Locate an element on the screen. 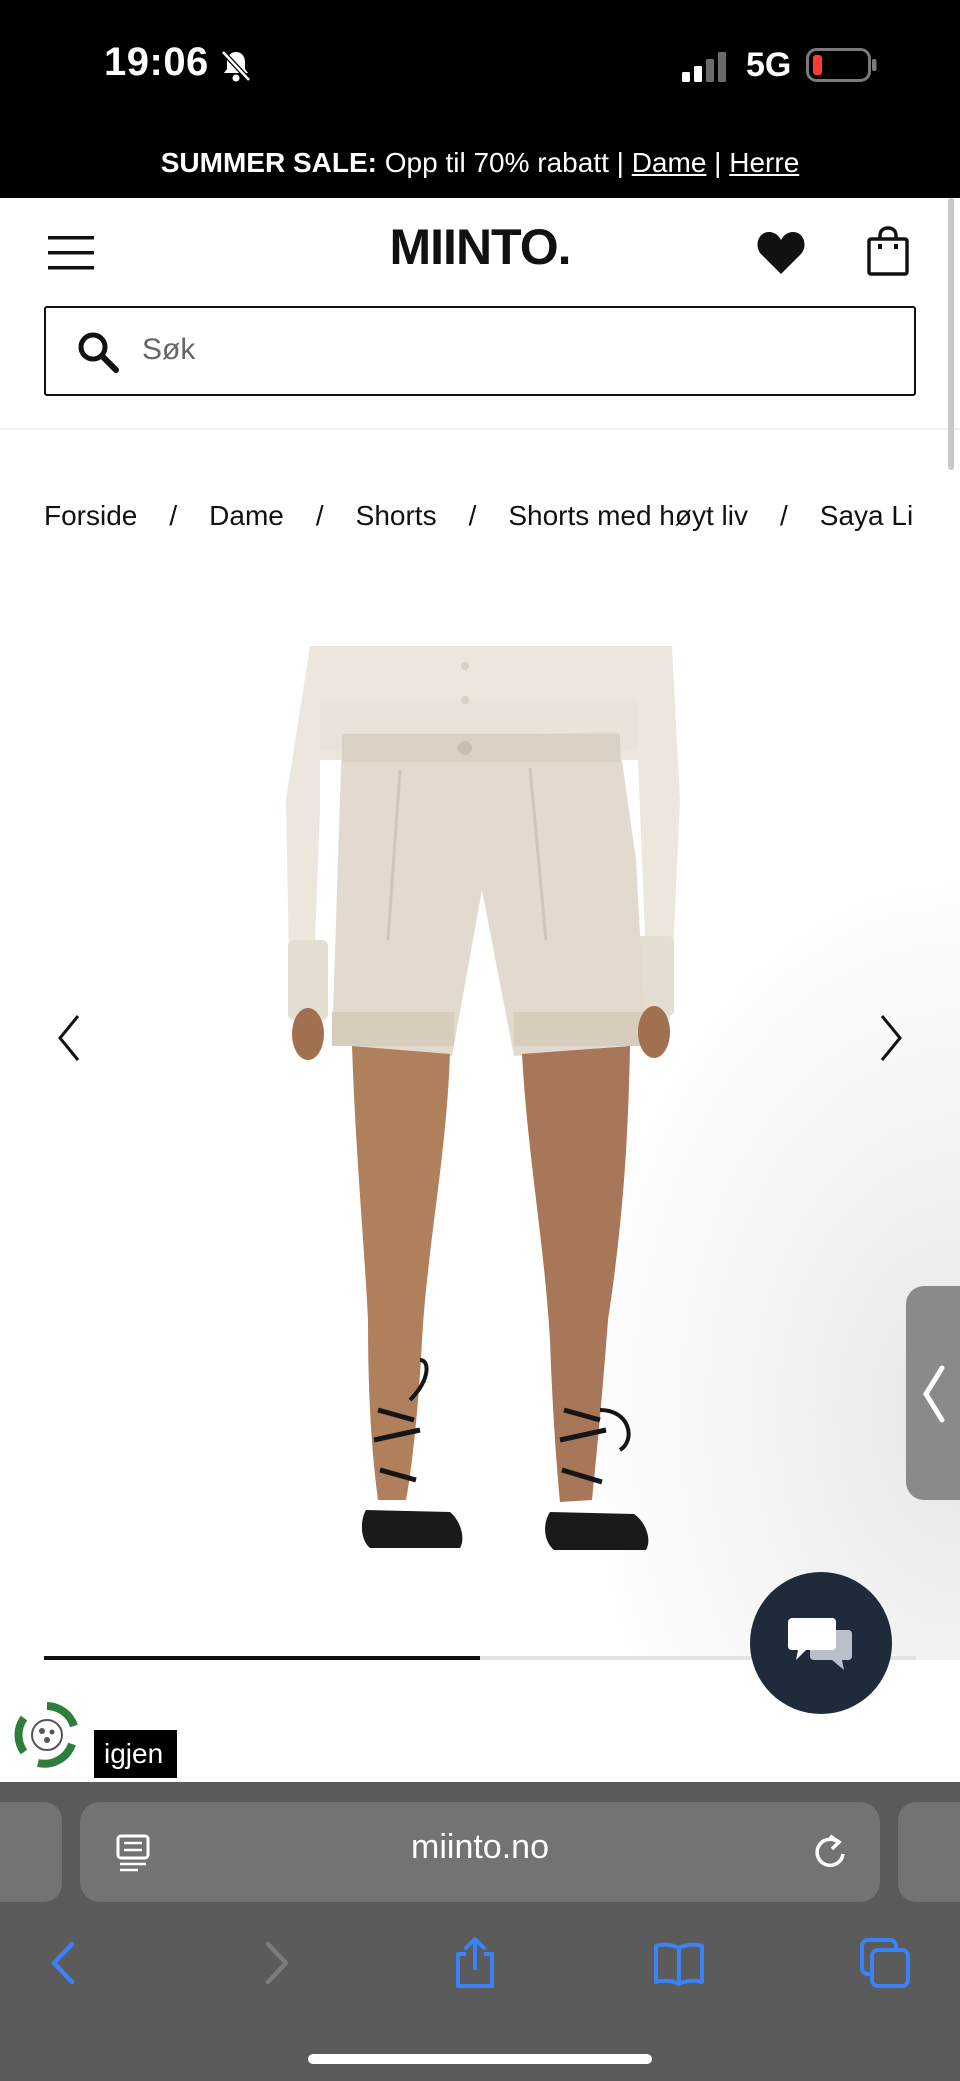  site-header: MIINTO. is located at coordinates (480, 314).